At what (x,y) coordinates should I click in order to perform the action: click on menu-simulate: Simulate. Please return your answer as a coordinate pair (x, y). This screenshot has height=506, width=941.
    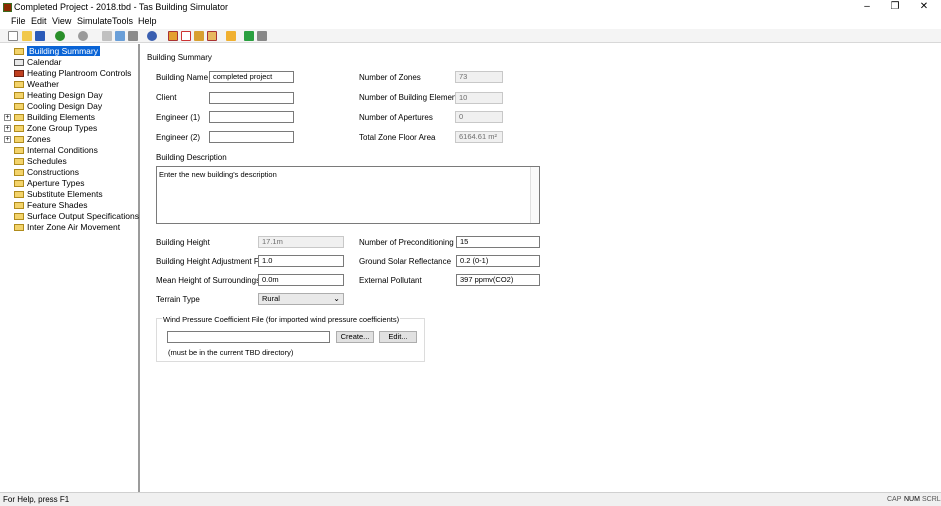
    Looking at the image, I should click on (94, 21).